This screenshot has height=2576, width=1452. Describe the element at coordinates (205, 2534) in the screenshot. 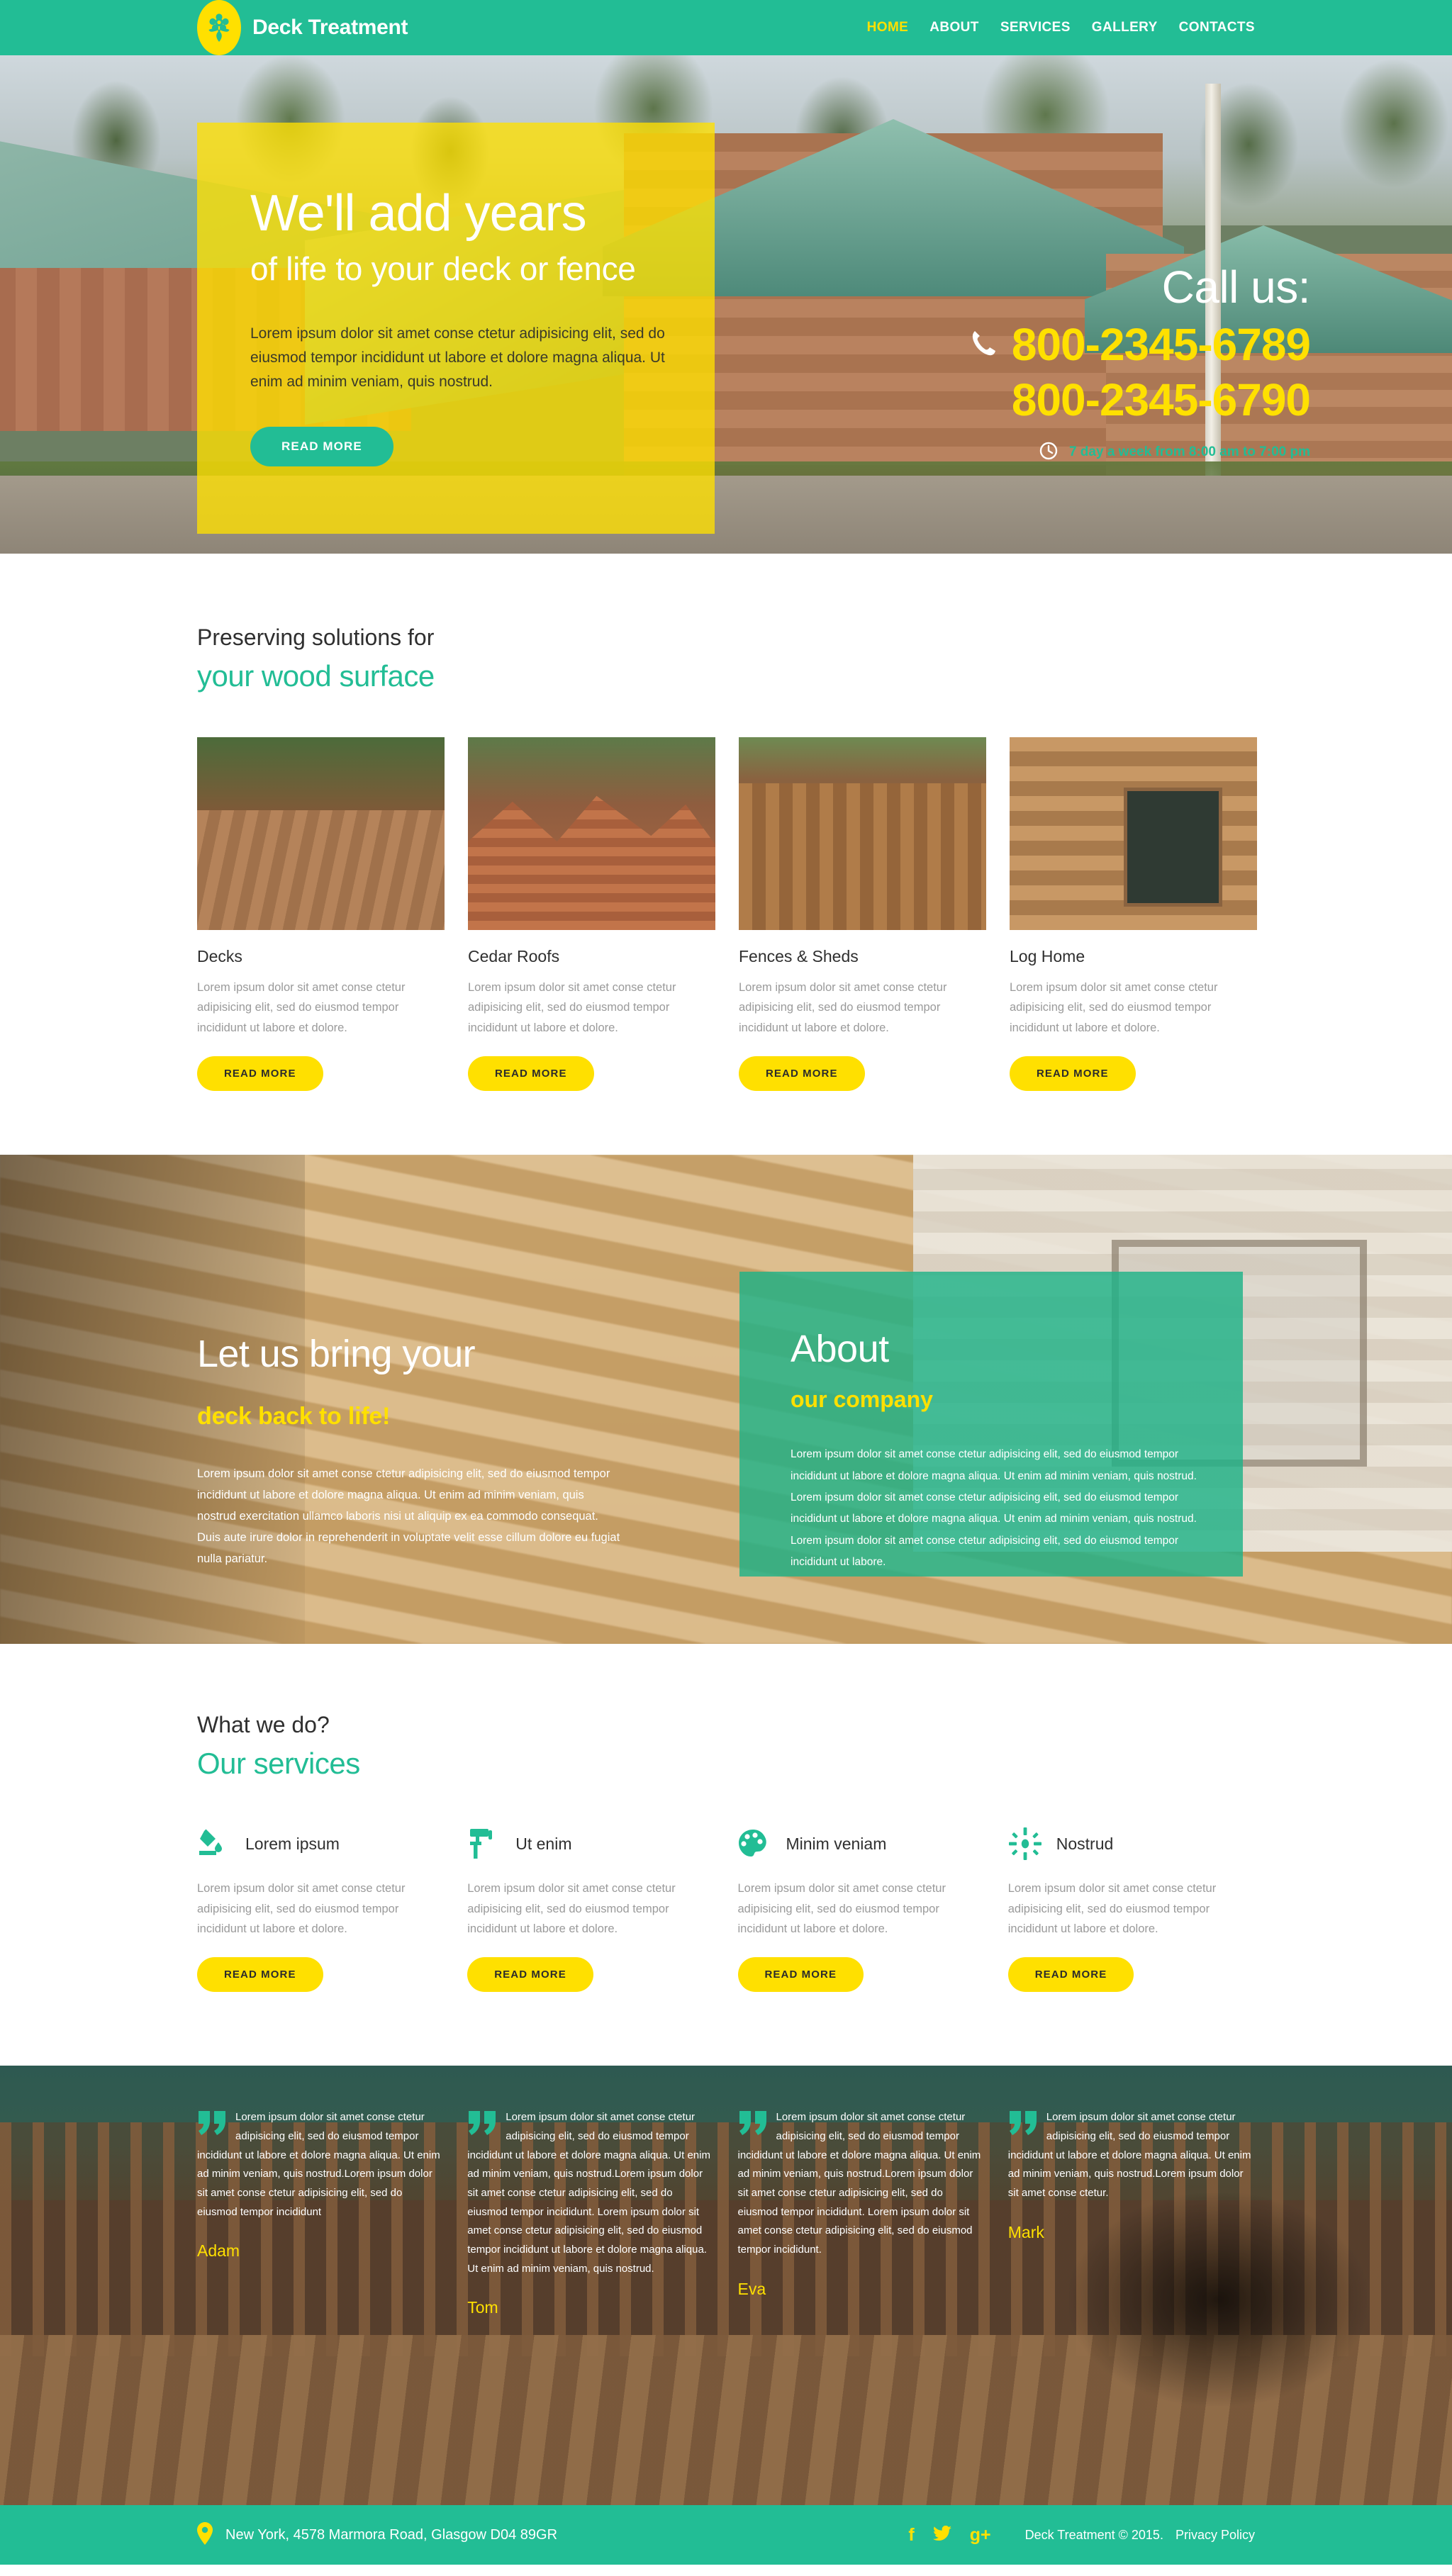

I see `location-pin-icon` at that location.